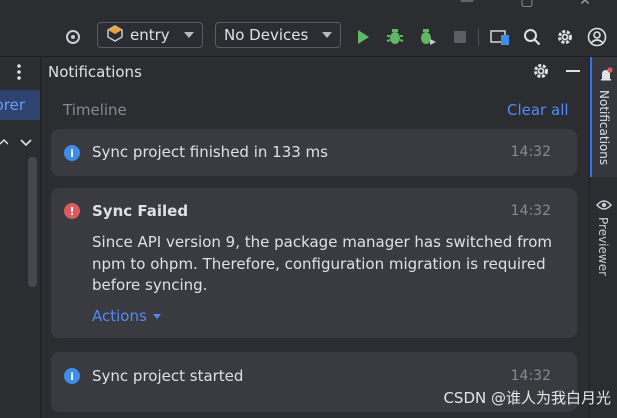 This screenshot has width=617, height=418. I want to click on main-toolbar: entry No Devices, so click(308, 37).